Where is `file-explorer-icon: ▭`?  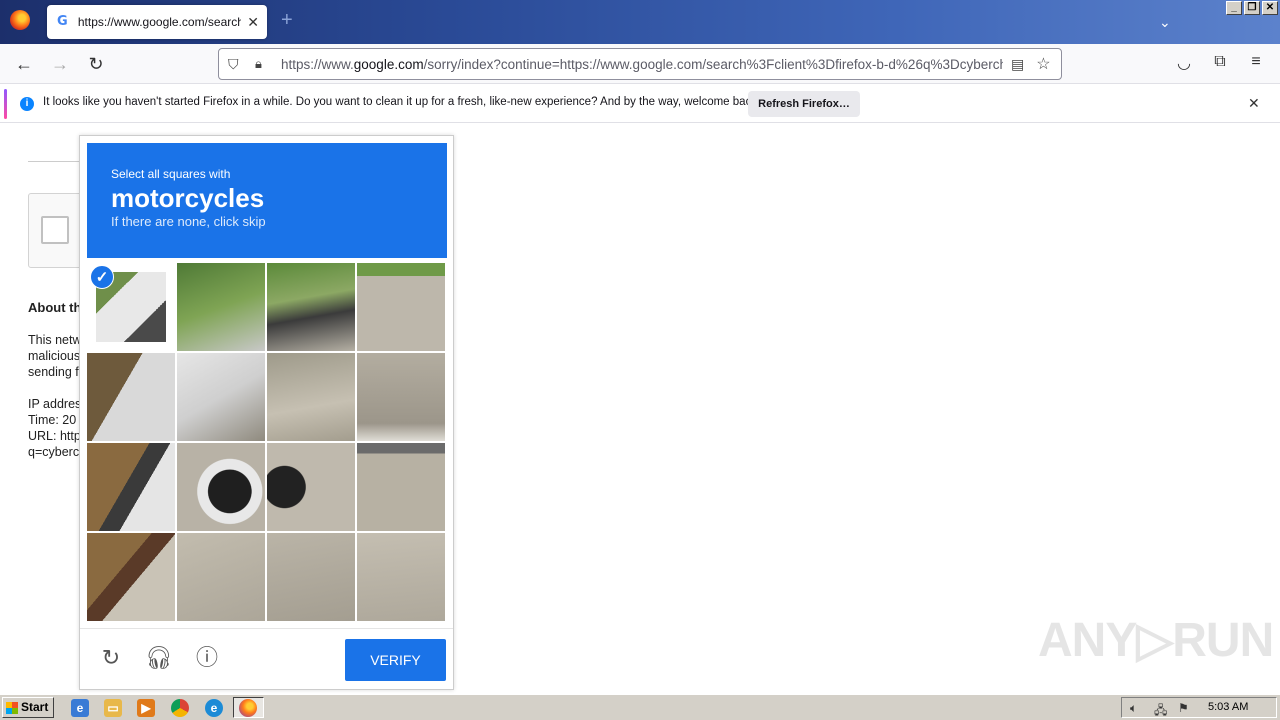
file-explorer-icon: ▭ is located at coordinates (113, 708).